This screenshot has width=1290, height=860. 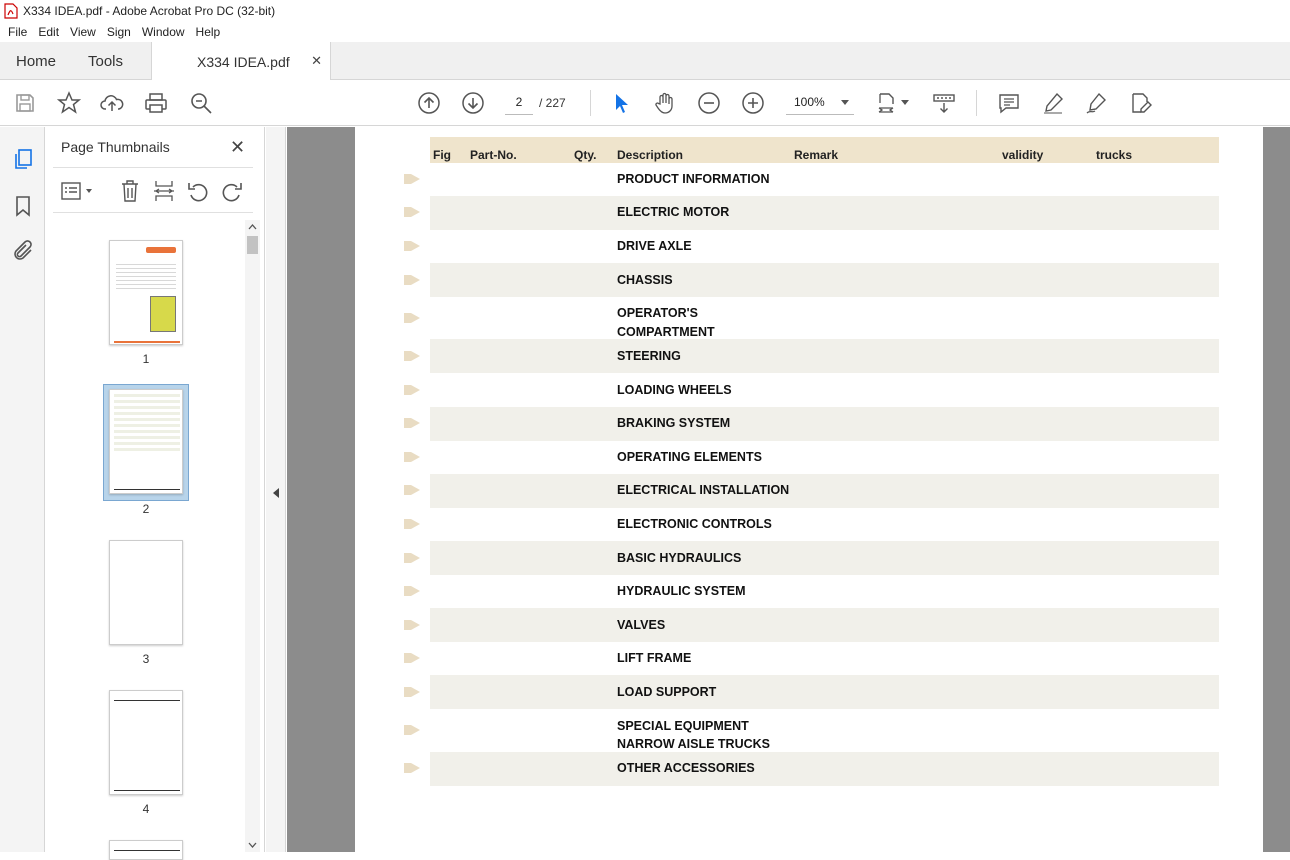 What do you see at coordinates (232, 191) in the screenshot?
I see `rotate-right-icon` at bounding box center [232, 191].